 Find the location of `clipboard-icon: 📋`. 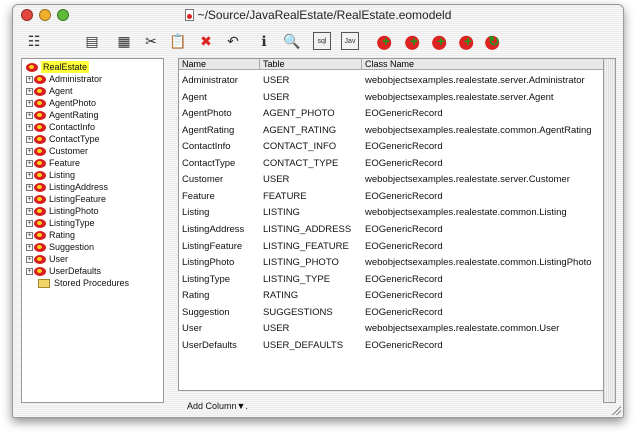

clipboard-icon: 📋 is located at coordinates (178, 41).